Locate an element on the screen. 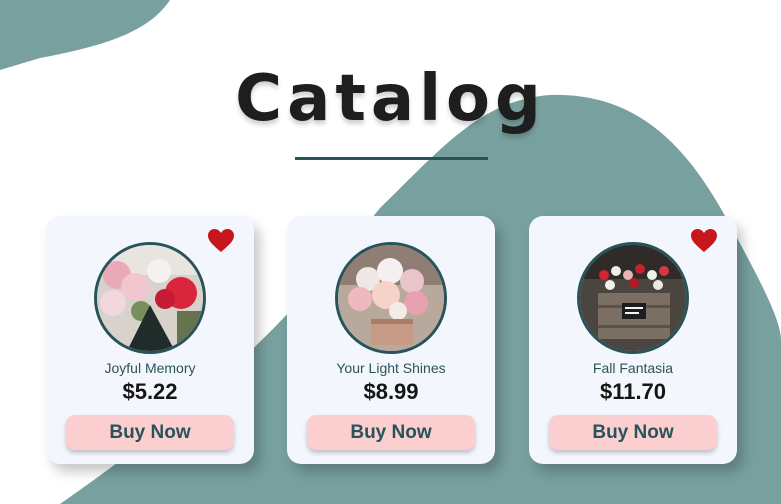 The width and height of the screenshot is (781, 504). product-name: Fall Fantasia is located at coordinates (633, 368).